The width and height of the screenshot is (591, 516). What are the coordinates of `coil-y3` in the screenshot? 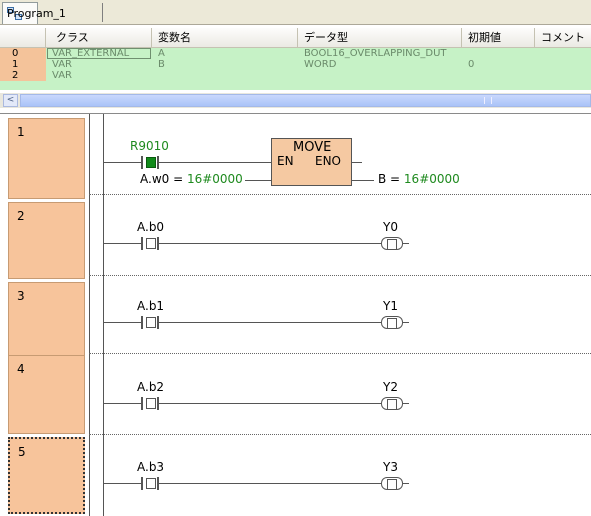 It's located at (392, 483).